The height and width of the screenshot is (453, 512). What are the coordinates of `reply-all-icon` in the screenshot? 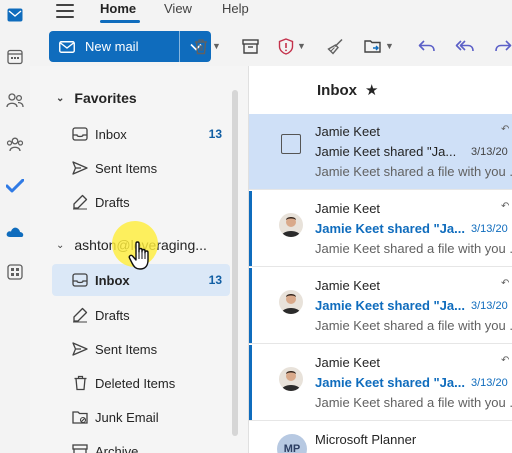 It's located at (464, 46).